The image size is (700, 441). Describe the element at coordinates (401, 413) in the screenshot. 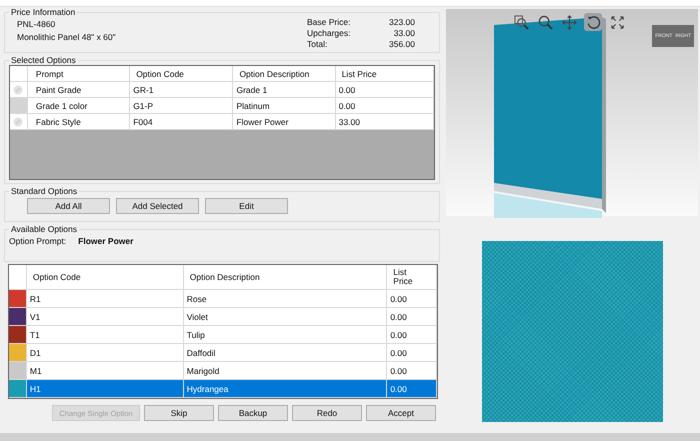

I see `action-button: Accept` at that location.